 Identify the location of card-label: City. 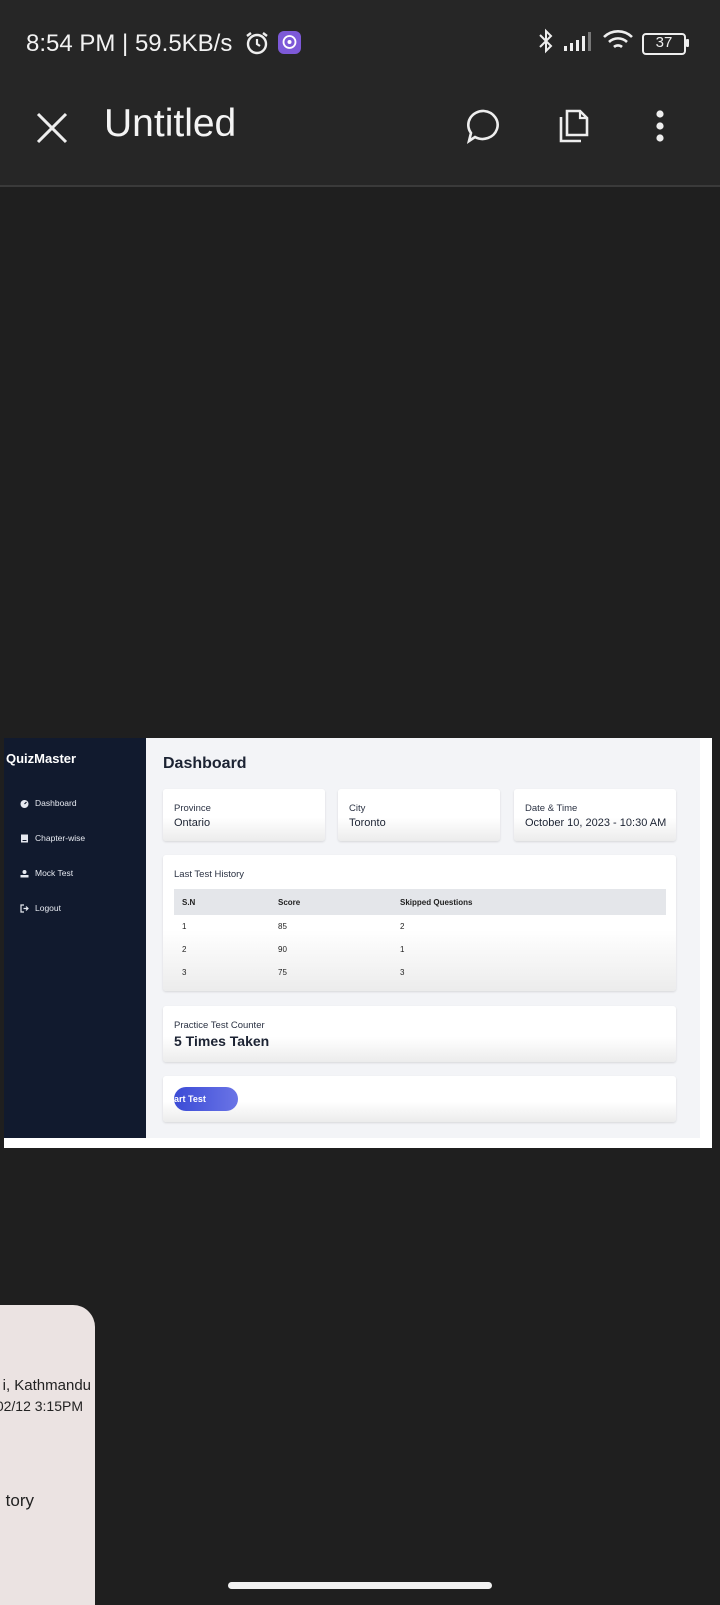
(357, 808).